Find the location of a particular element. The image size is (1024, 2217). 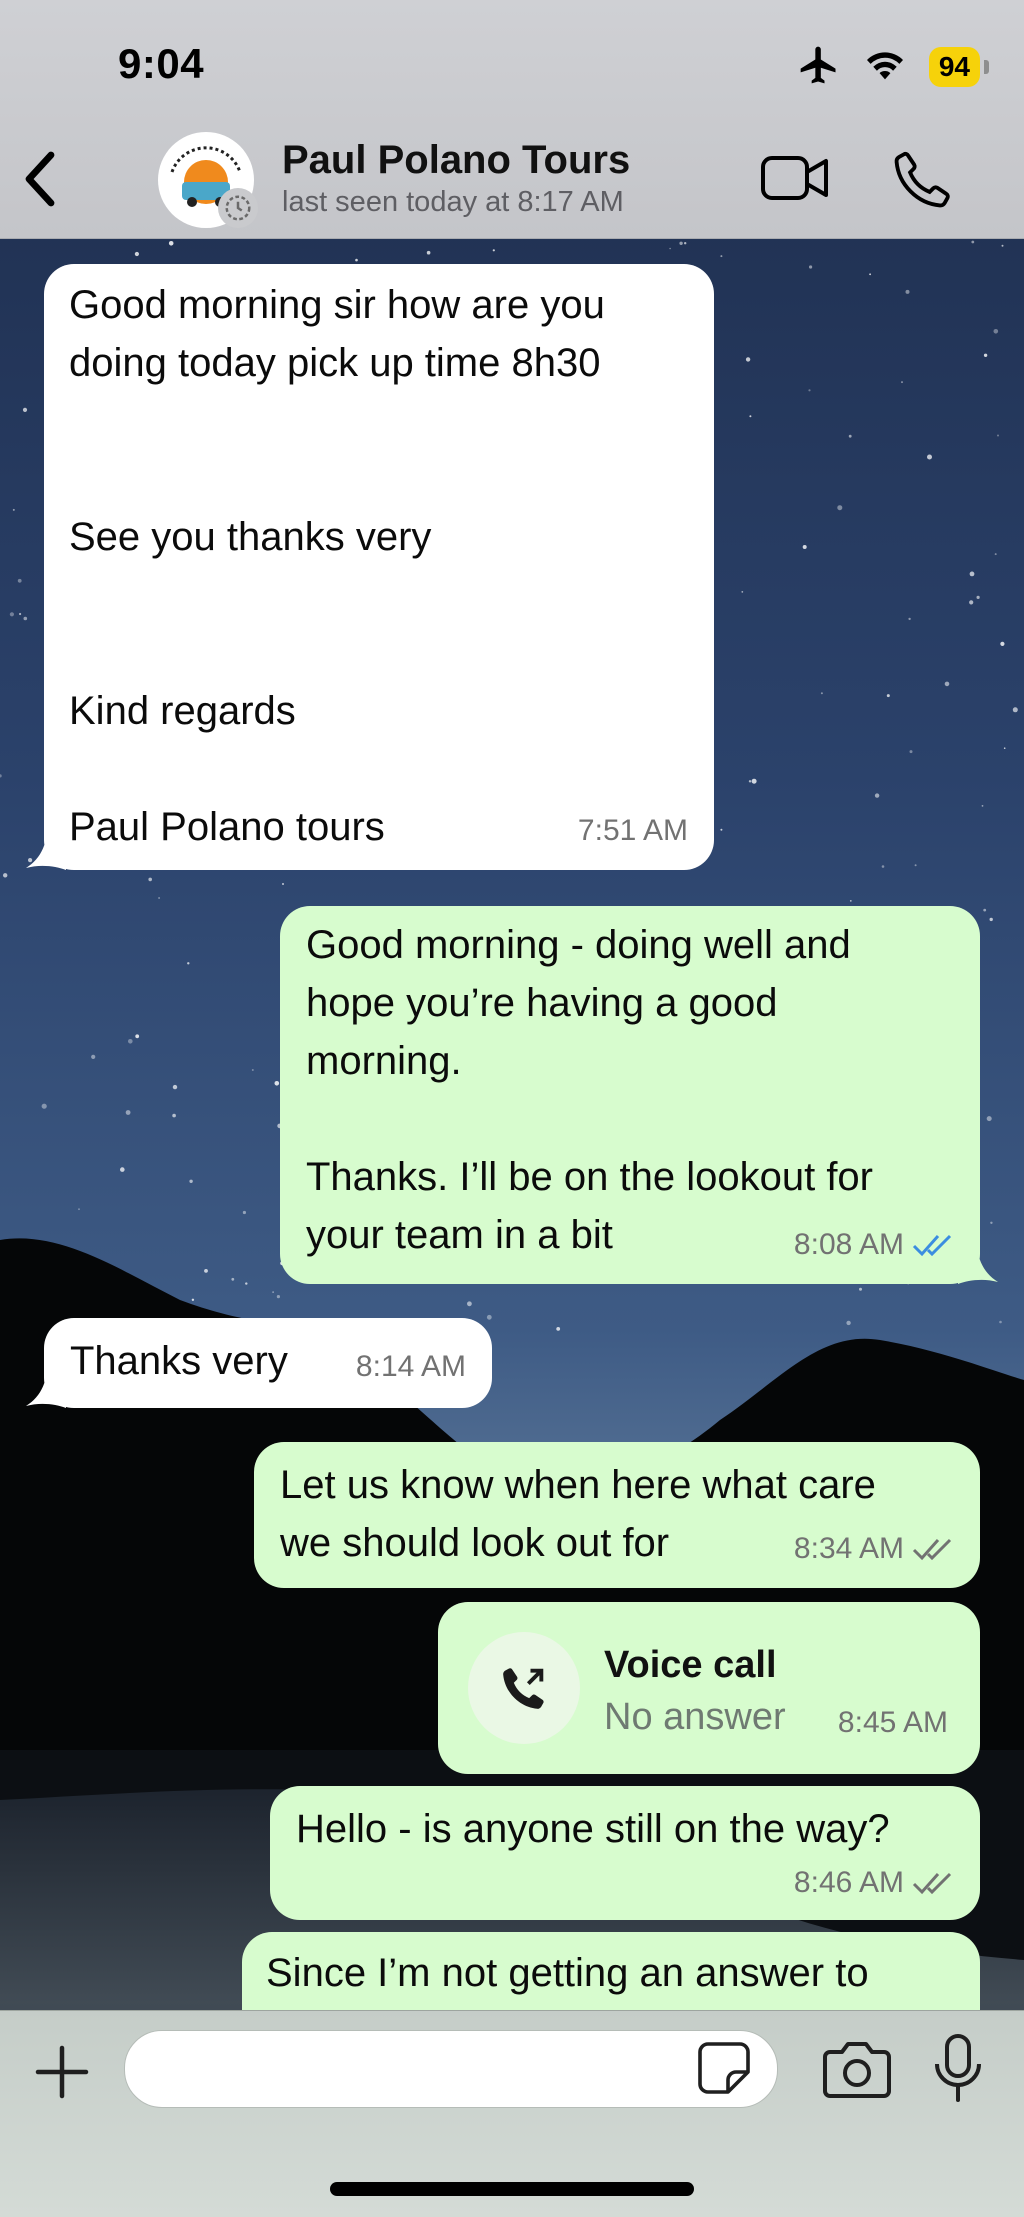

message-input-box is located at coordinates (451, 2069).